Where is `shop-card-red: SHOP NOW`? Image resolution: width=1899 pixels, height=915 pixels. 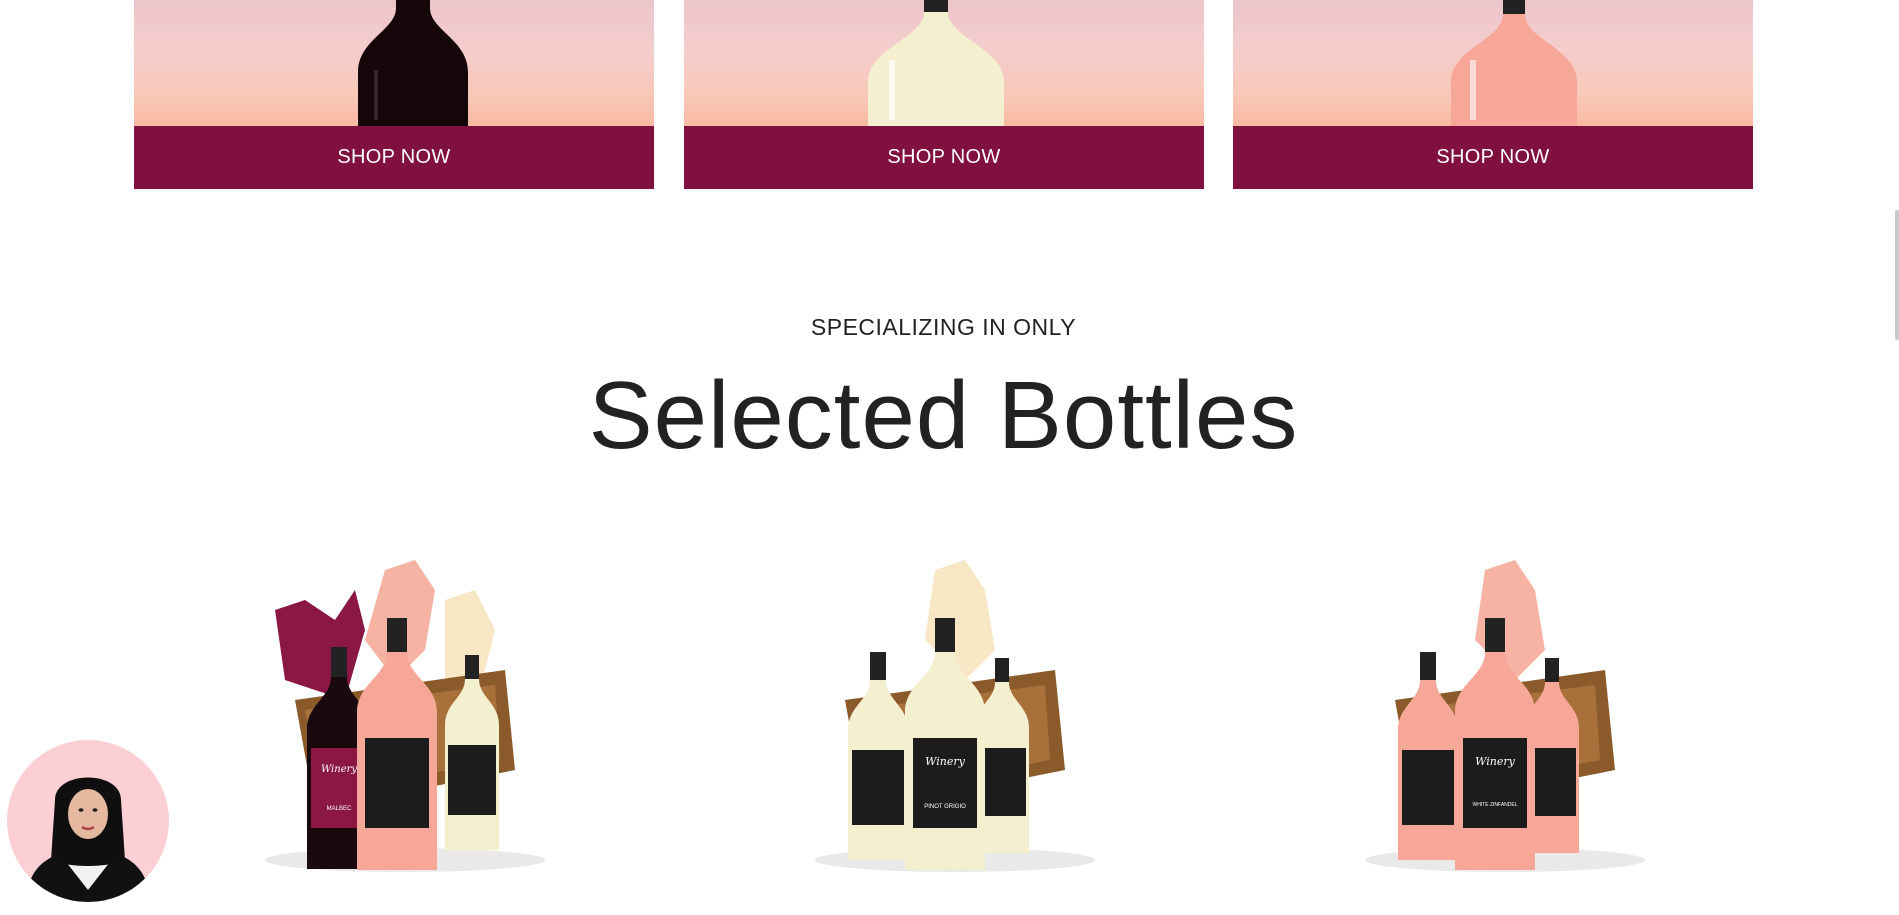
shop-card-red: SHOP NOW is located at coordinates (394, 94).